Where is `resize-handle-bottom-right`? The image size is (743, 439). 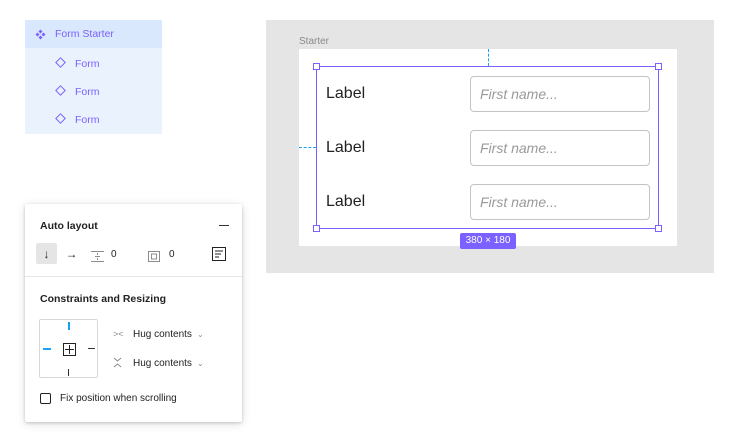 resize-handle-bottom-right is located at coordinates (658, 228).